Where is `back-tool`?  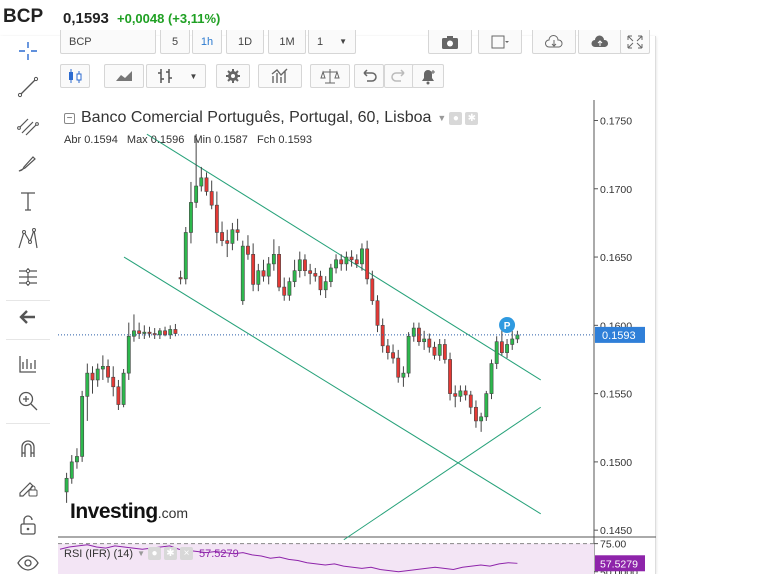 back-tool is located at coordinates (28, 317).